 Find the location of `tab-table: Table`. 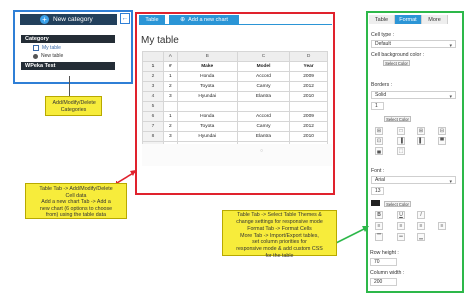

tab-table: Table is located at coordinates (152, 19).